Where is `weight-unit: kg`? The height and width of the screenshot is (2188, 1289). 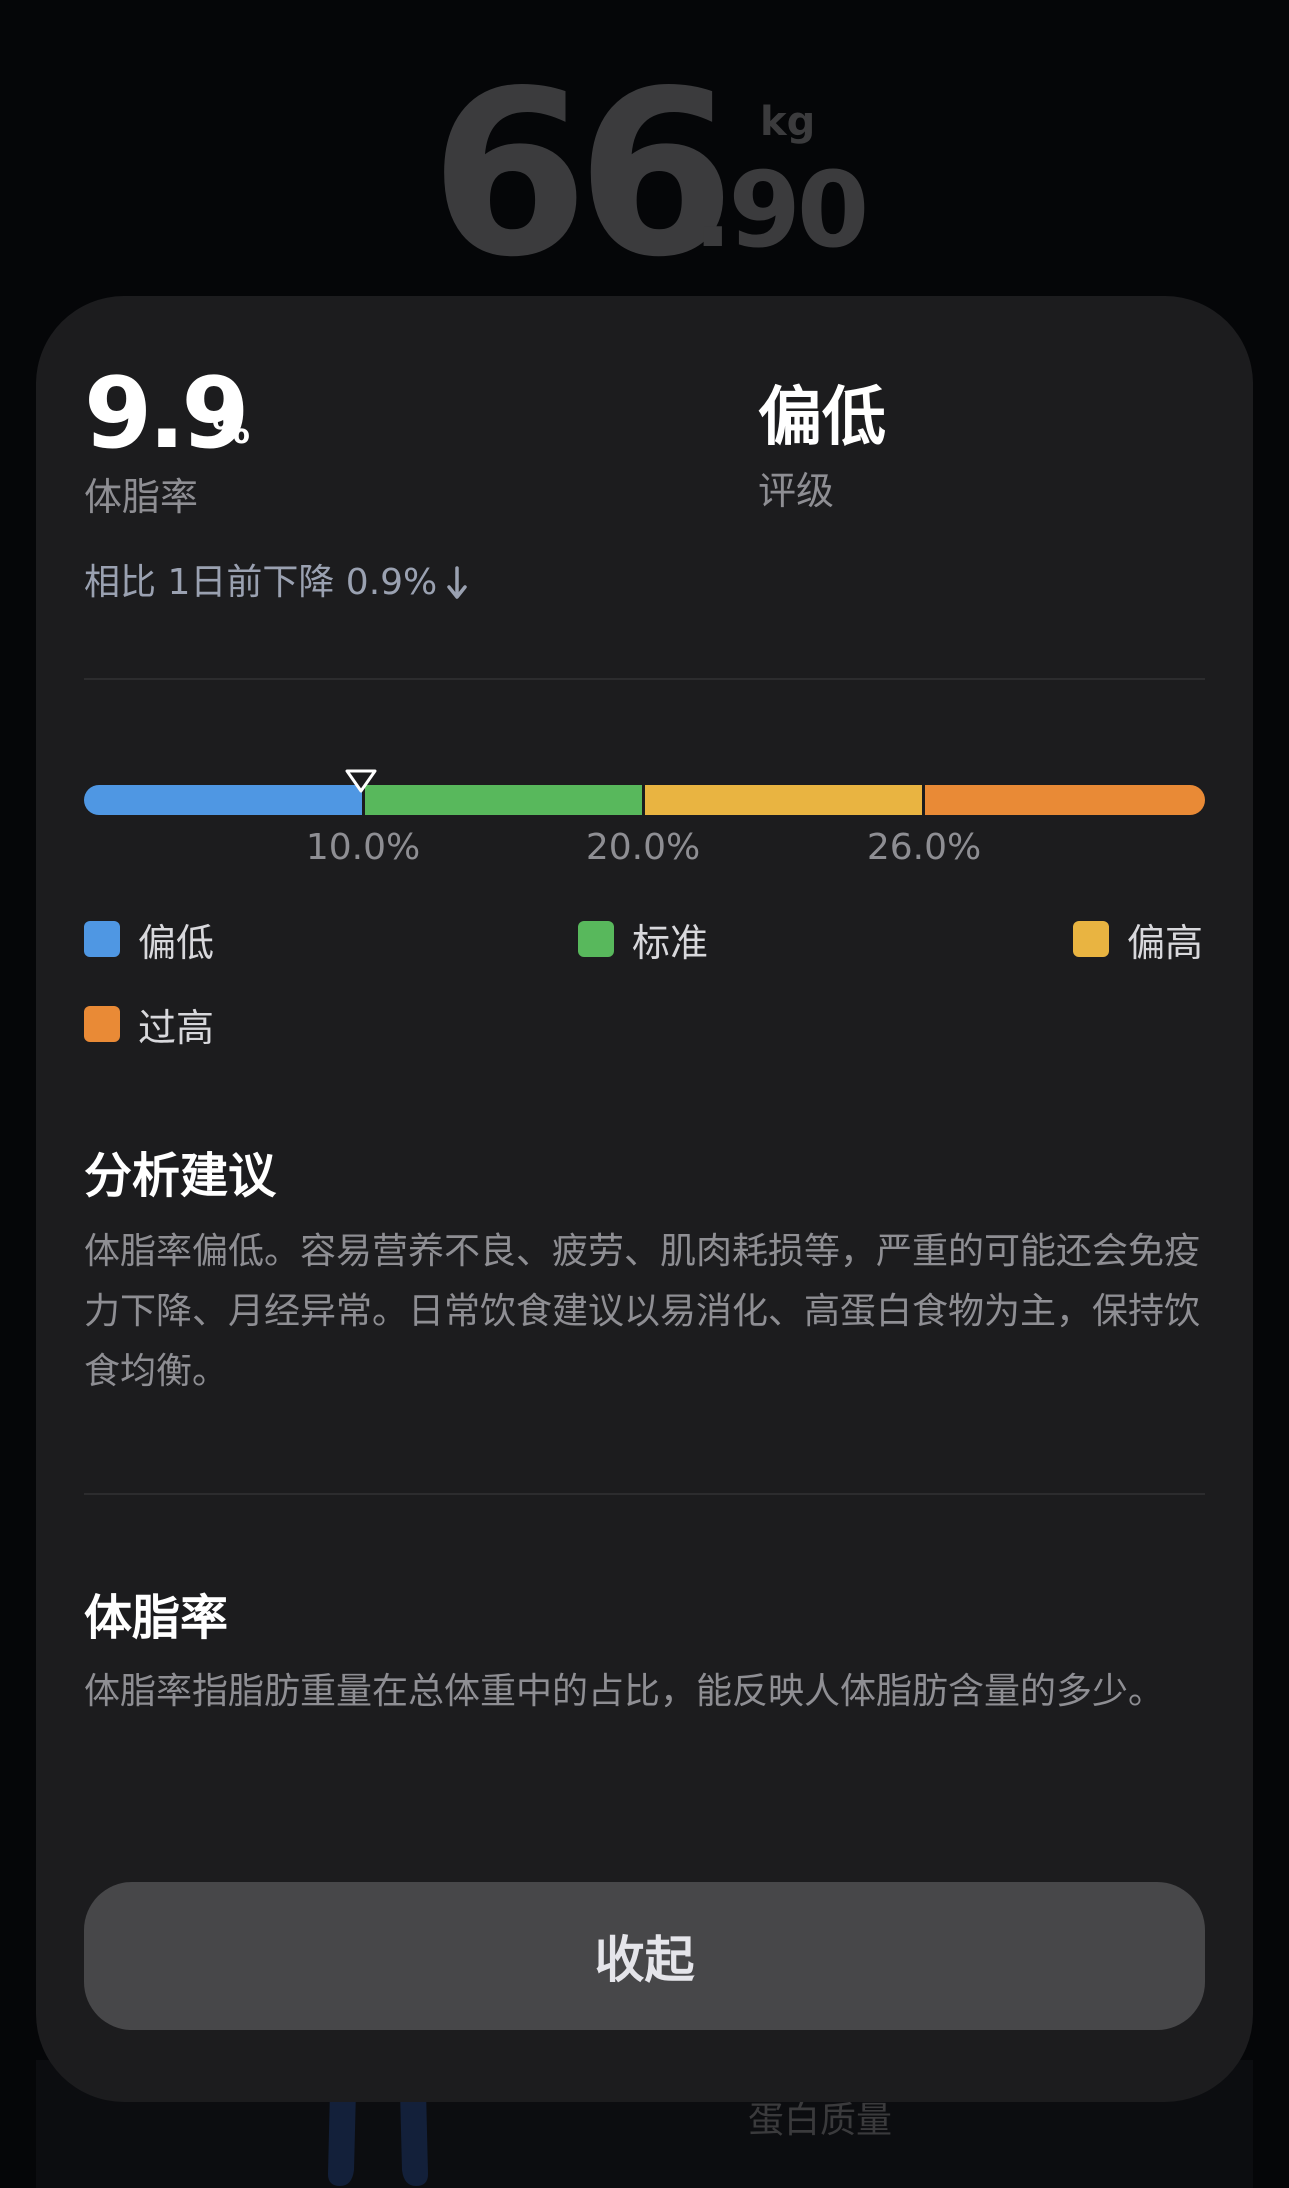 weight-unit: kg is located at coordinates (788, 122).